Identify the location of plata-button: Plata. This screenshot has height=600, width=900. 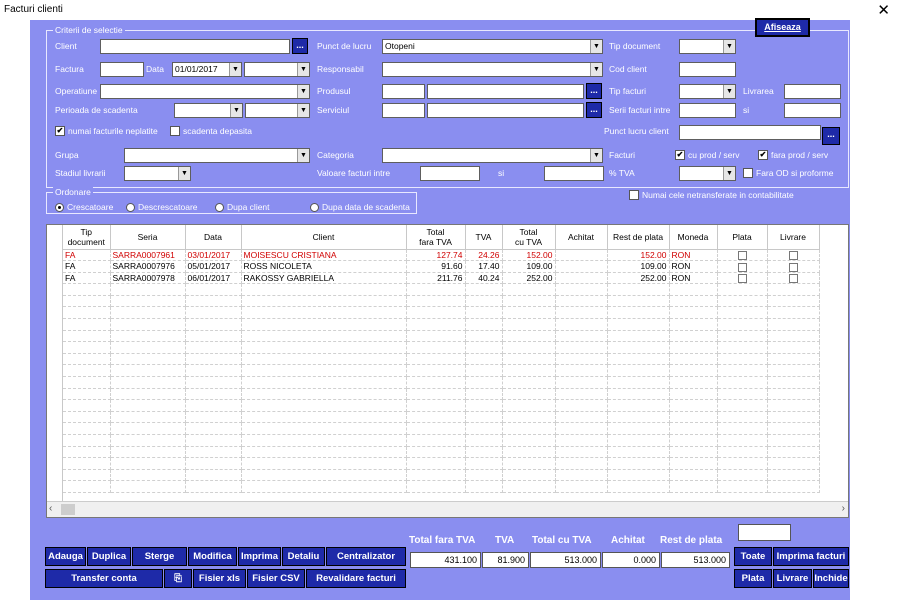
(753, 578).